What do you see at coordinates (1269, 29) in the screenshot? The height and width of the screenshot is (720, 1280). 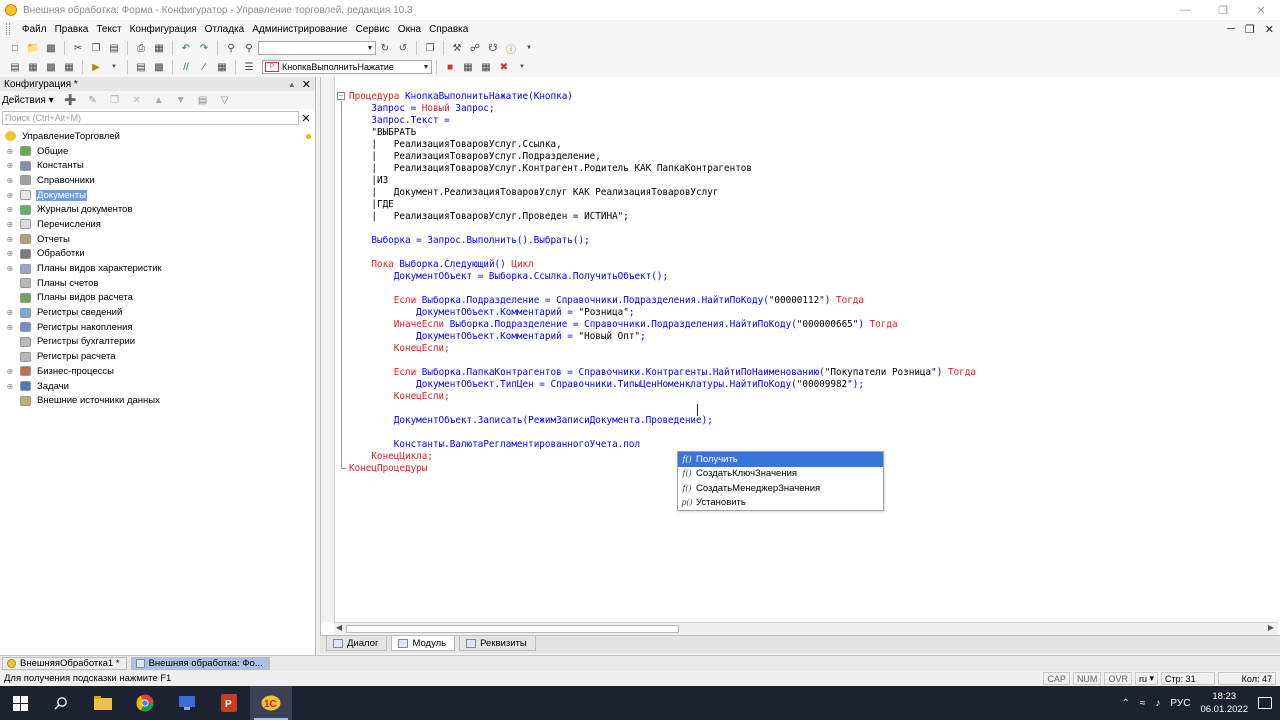 I see `mdi-close-icon: ✕` at bounding box center [1269, 29].